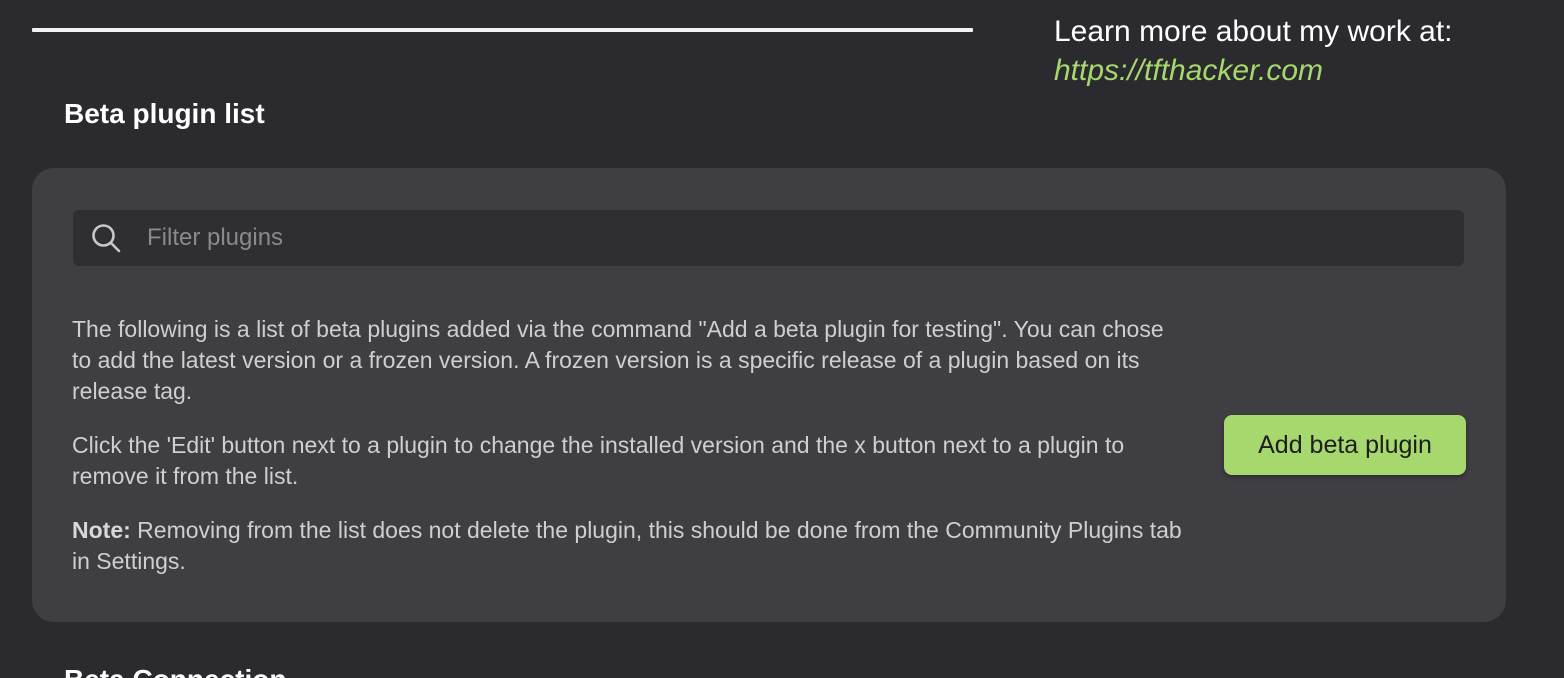 The image size is (1564, 678). What do you see at coordinates (1253, 70) in the screenshot?
I see `promo-link: https://tfthacker.com` at bounding box center [1253, 70].